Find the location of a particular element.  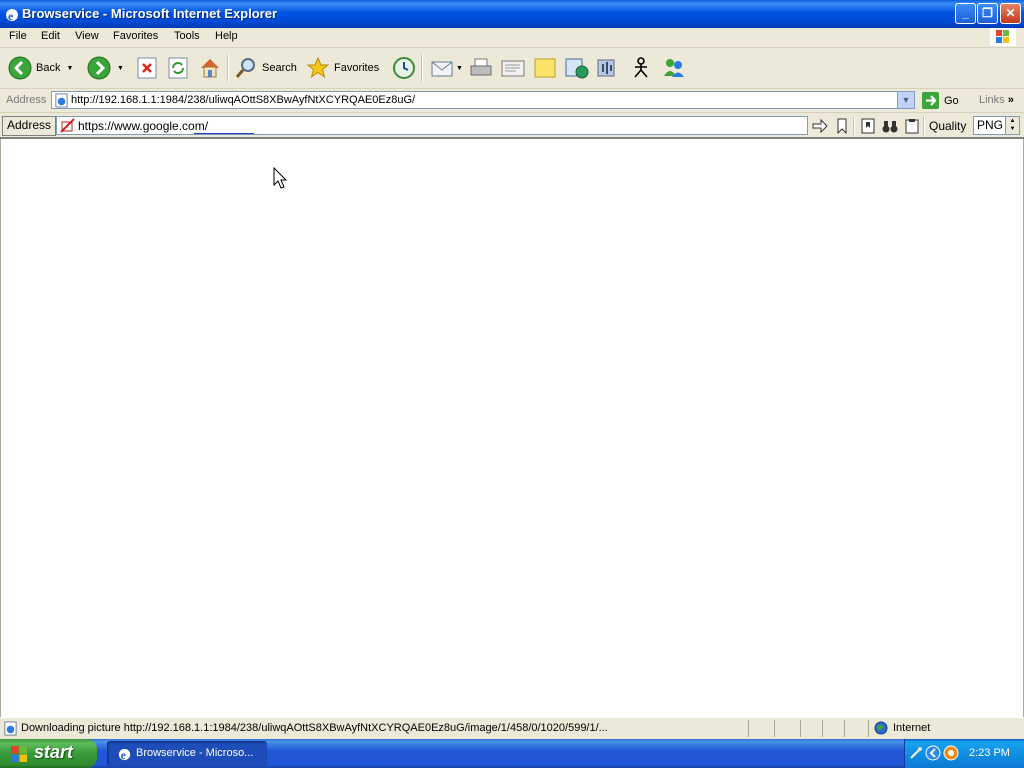

refresh-icon is located at coordinates (178, 68).